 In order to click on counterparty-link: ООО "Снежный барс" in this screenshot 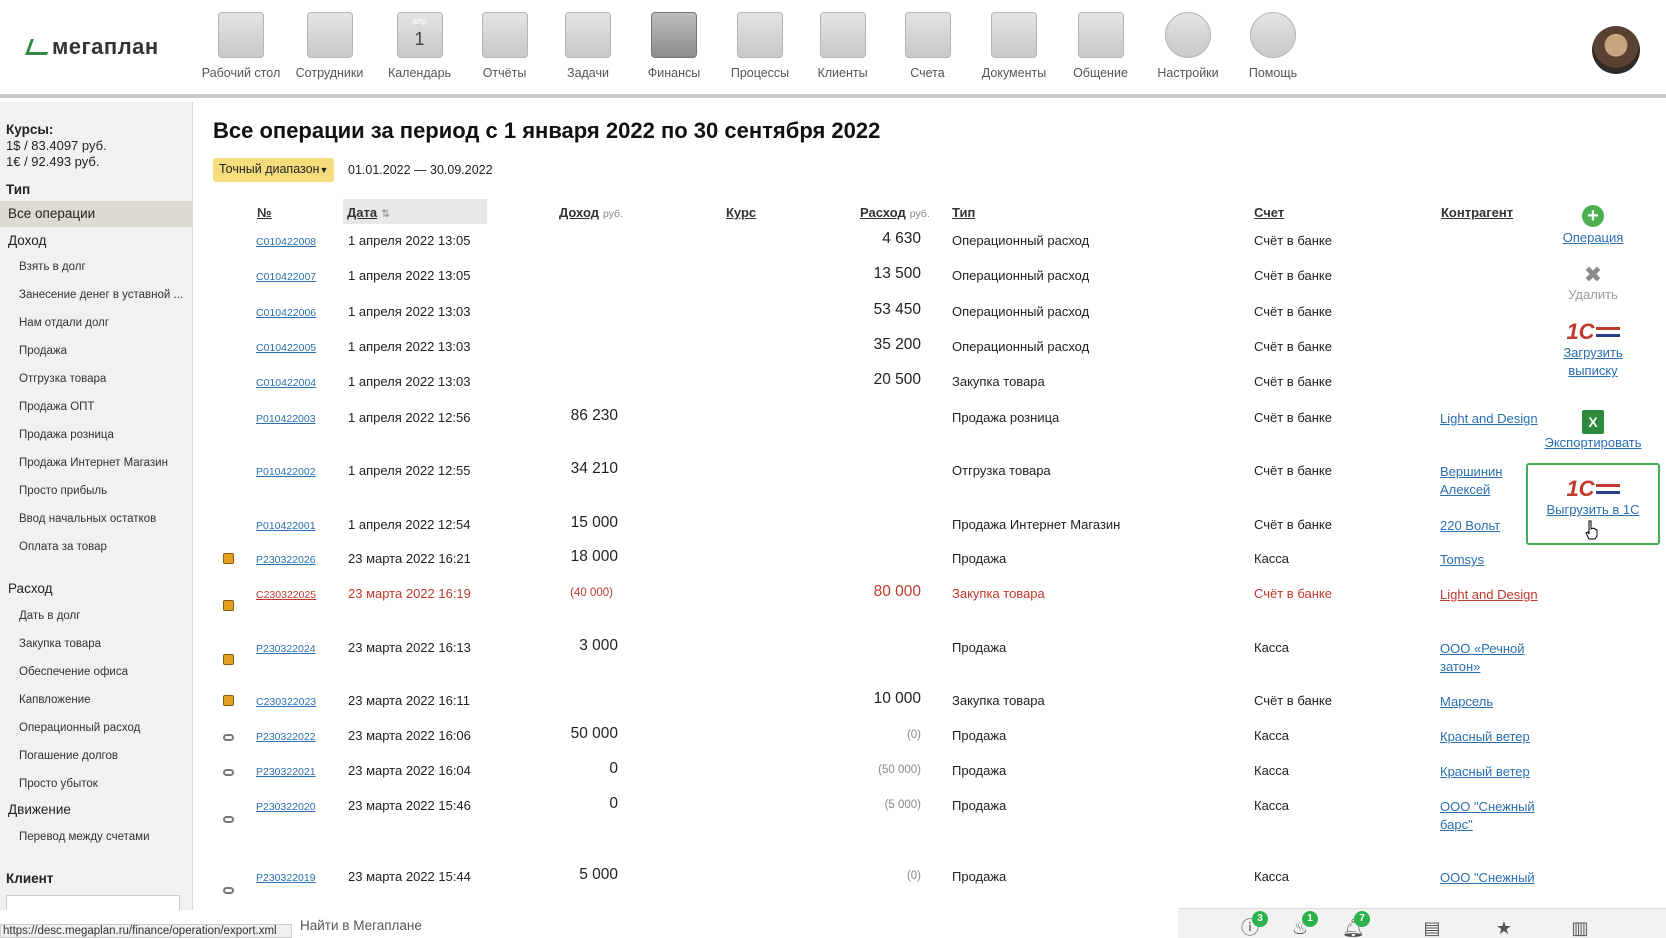, I will do `click(1490, 816)`.